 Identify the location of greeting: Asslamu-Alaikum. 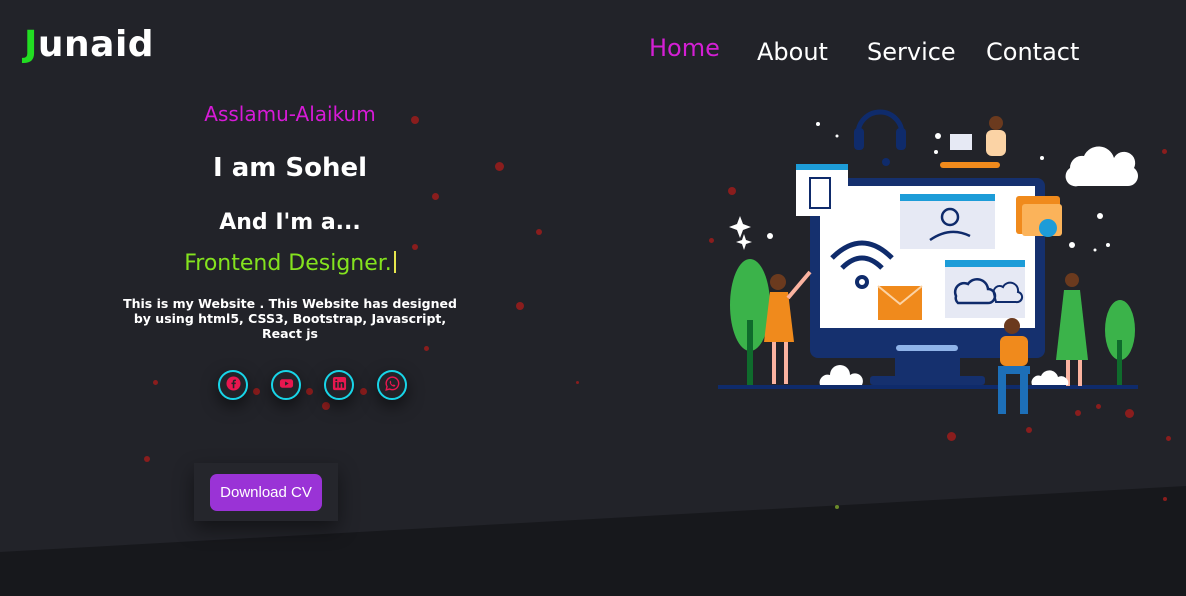
(290, 114).